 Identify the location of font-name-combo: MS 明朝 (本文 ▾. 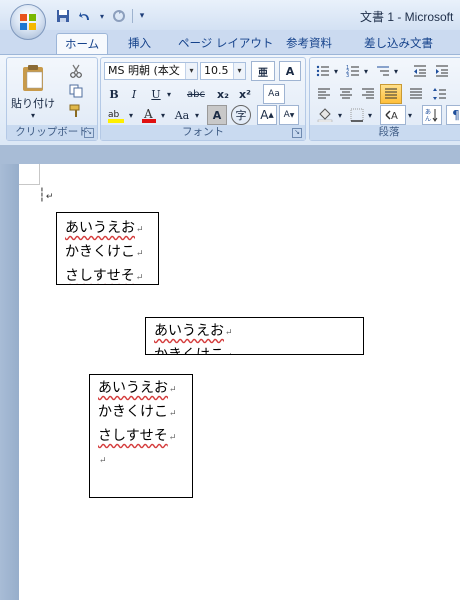
(151, 71).